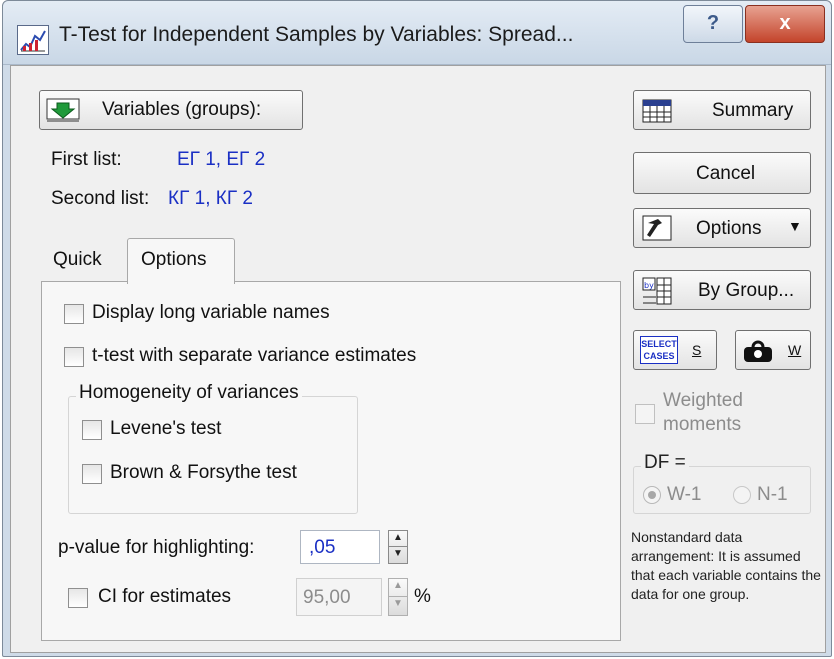 This screenshot has height=659, width=834. Describe the element at coordinates (665, 463) in the screenshot. I see `df-title: DF =` at that location.